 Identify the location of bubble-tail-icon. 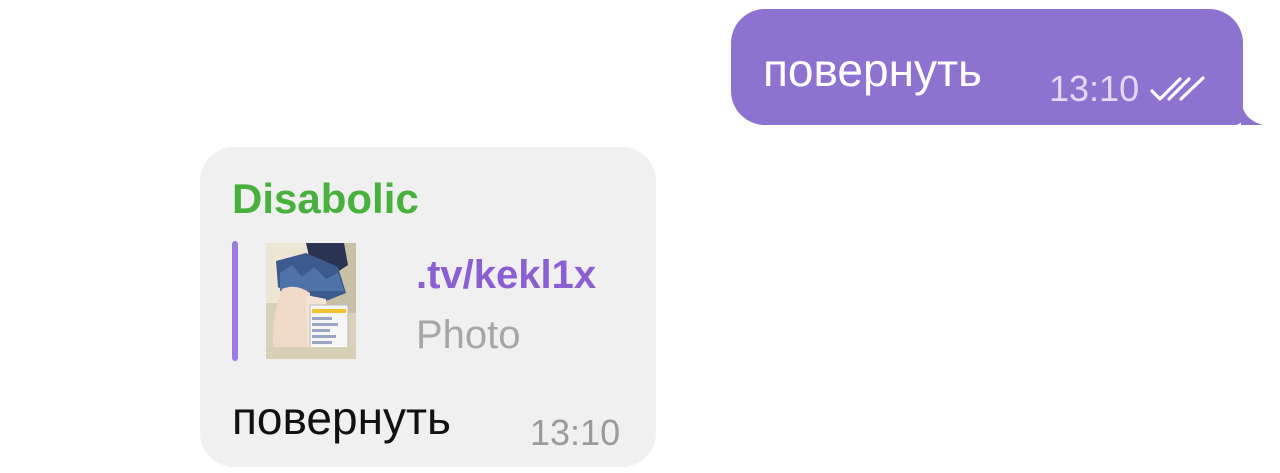
(1252, 110).